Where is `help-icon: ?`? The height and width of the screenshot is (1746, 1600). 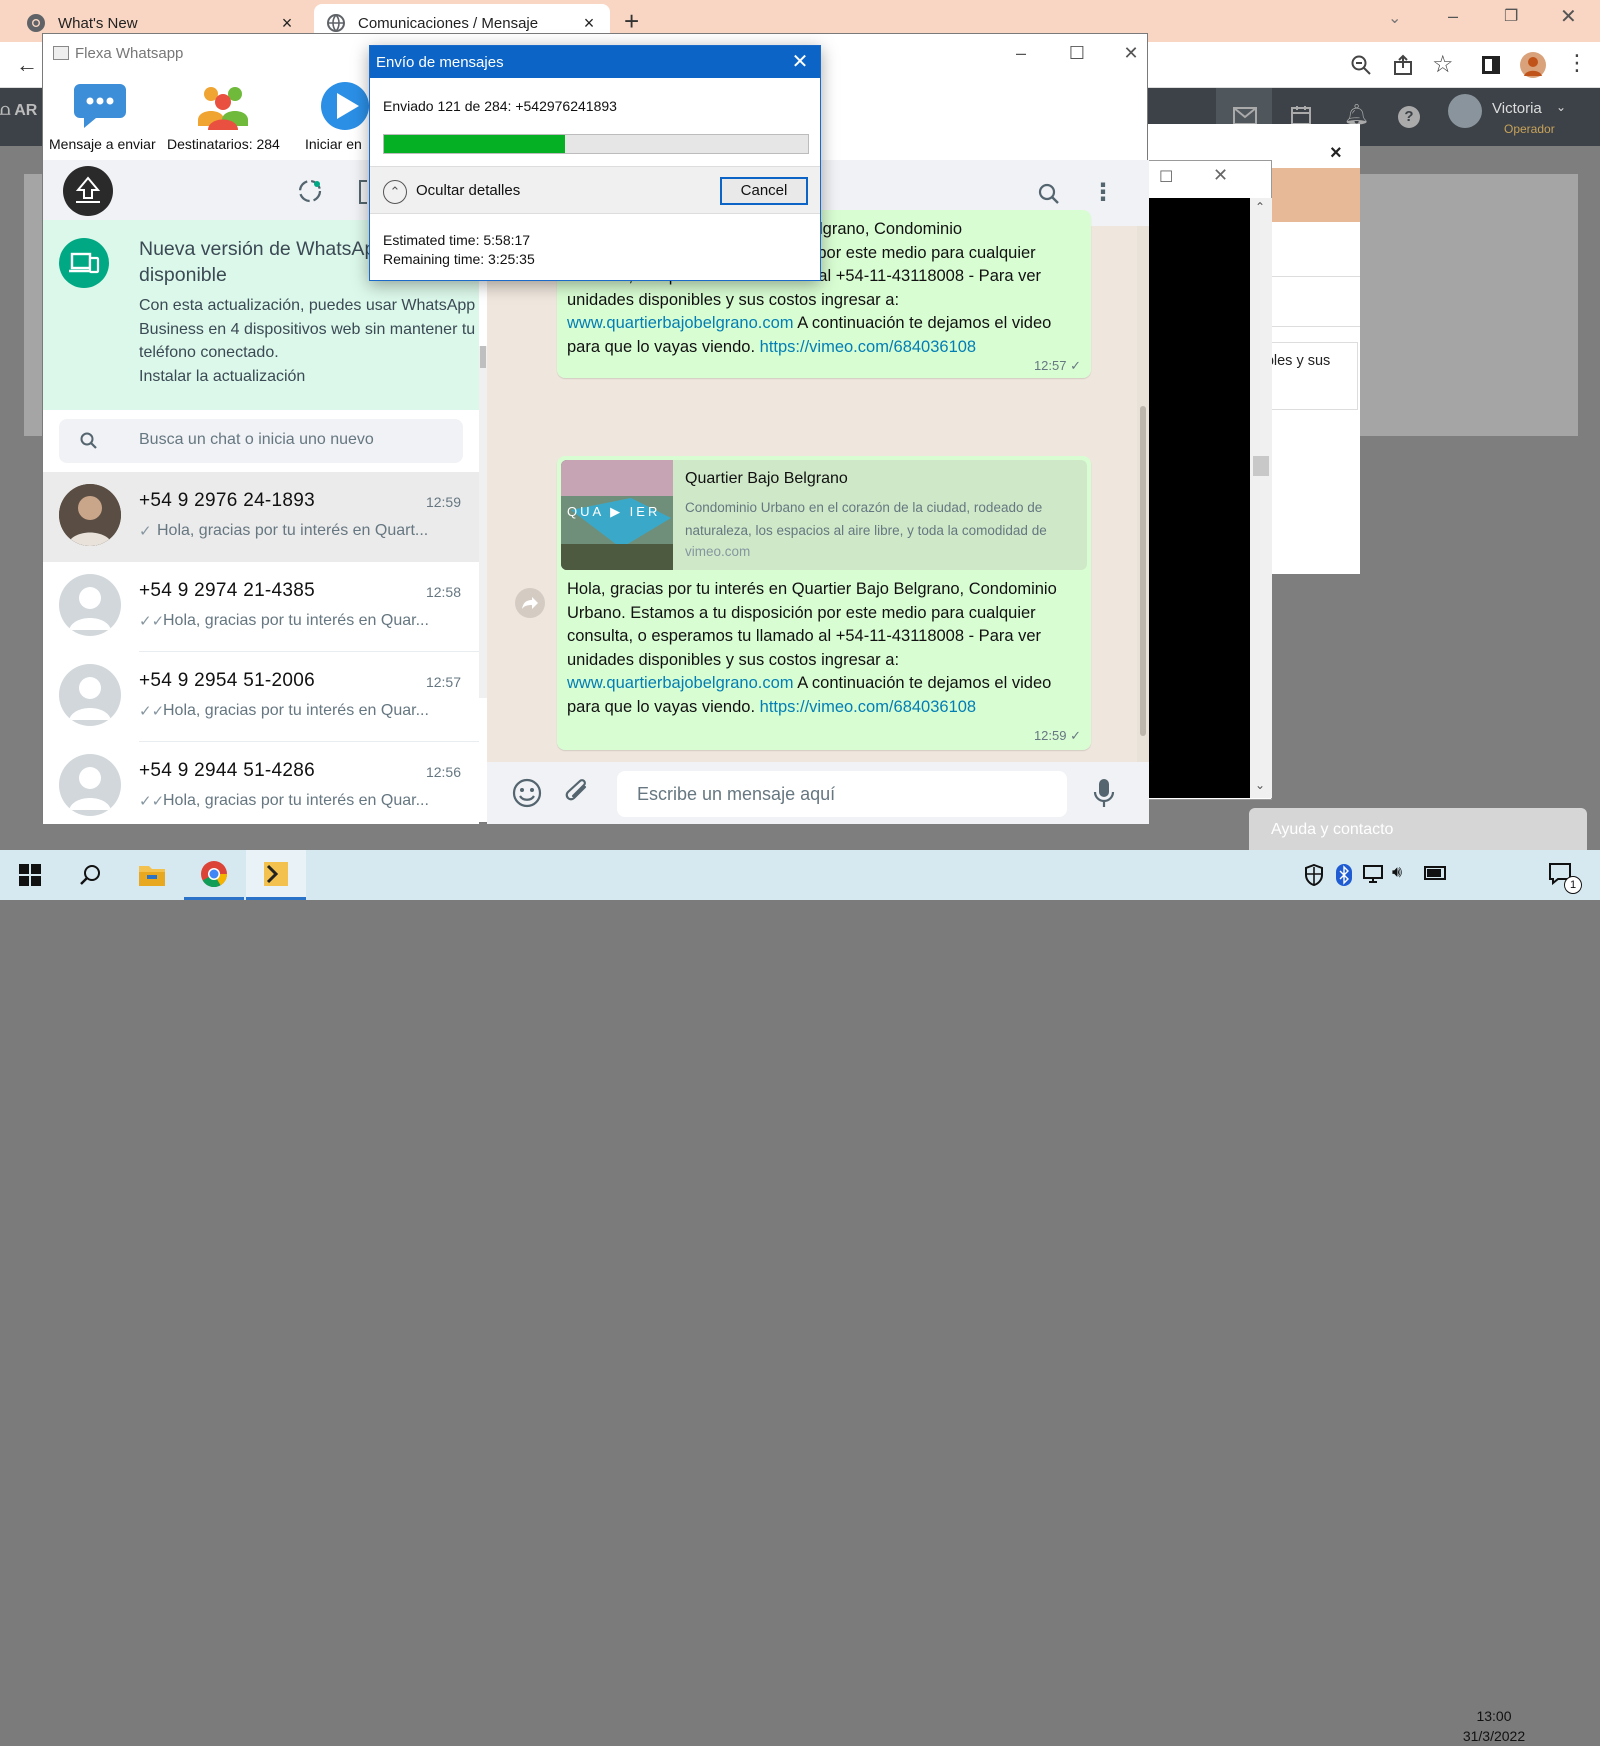
help-icon: ? is located at coordinates (1409, 117).